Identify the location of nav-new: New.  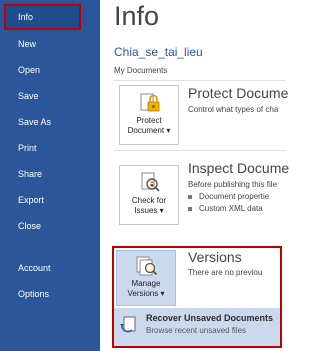
(50, 44).